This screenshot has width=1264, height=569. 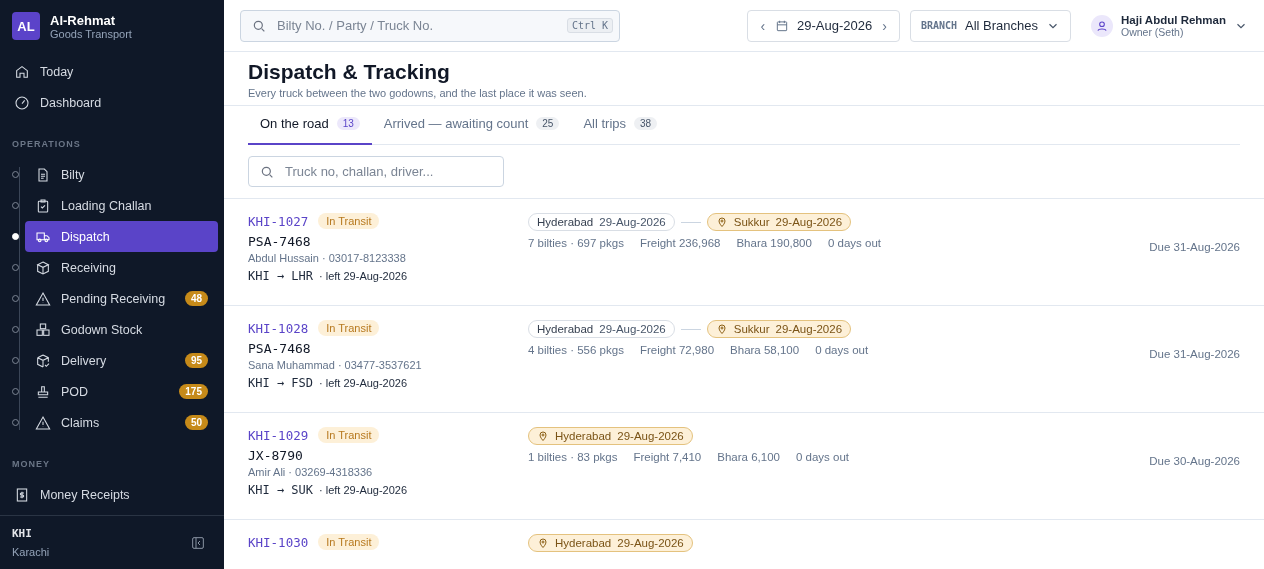 I want to click on search-field: Bilty No. / Party / Truck No. Ctrl K, so click(x=430, y=25).